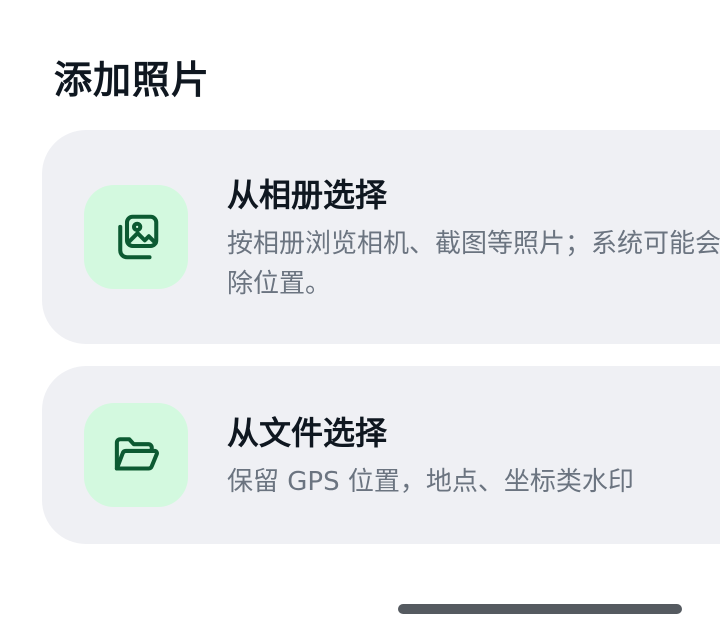 The height and width of the screenshot is (640, 720). Describe the element at coordinates (132, 80) in the screenshot. I see `sheet-title: 添加照片` at that location.